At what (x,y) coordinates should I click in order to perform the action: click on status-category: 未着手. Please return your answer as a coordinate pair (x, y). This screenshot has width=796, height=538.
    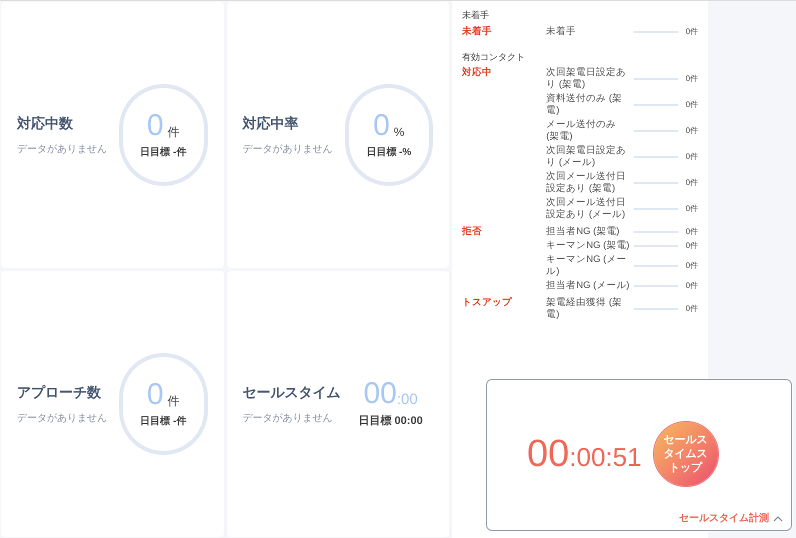
    Looking at the image, I should click on (477, 32).